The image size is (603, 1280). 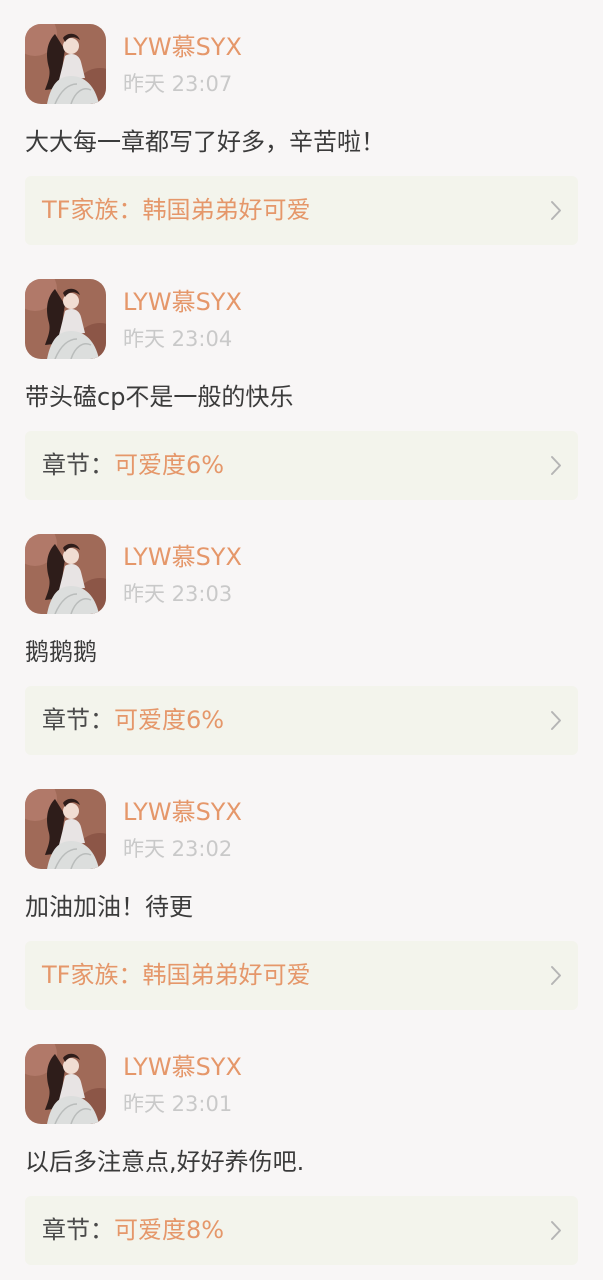 I want to click on comment-text: 带头磕cp不是一般的快乐, so click(x=159, y=397).